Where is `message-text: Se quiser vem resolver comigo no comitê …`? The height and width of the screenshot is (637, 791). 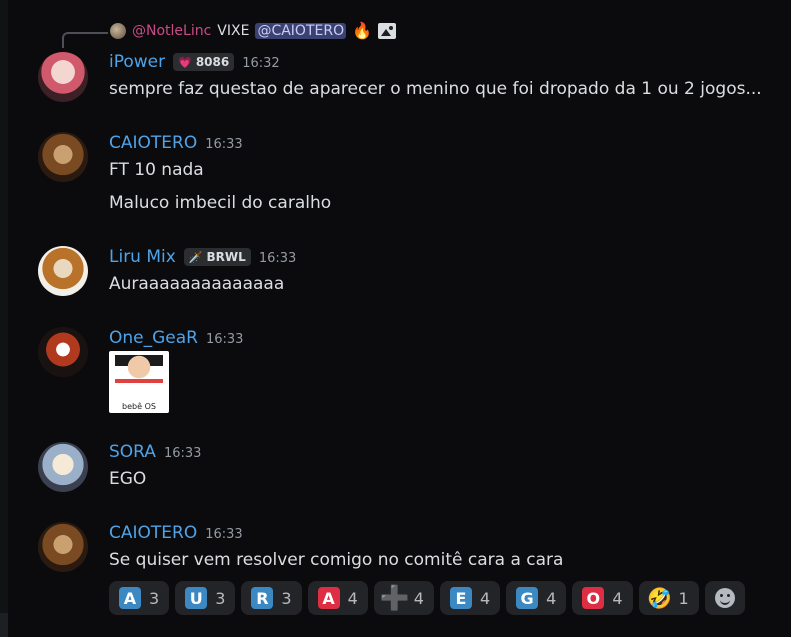
message-text: Se quiser vem resolver comigo no comitê … is located at coordinates (336, 560).